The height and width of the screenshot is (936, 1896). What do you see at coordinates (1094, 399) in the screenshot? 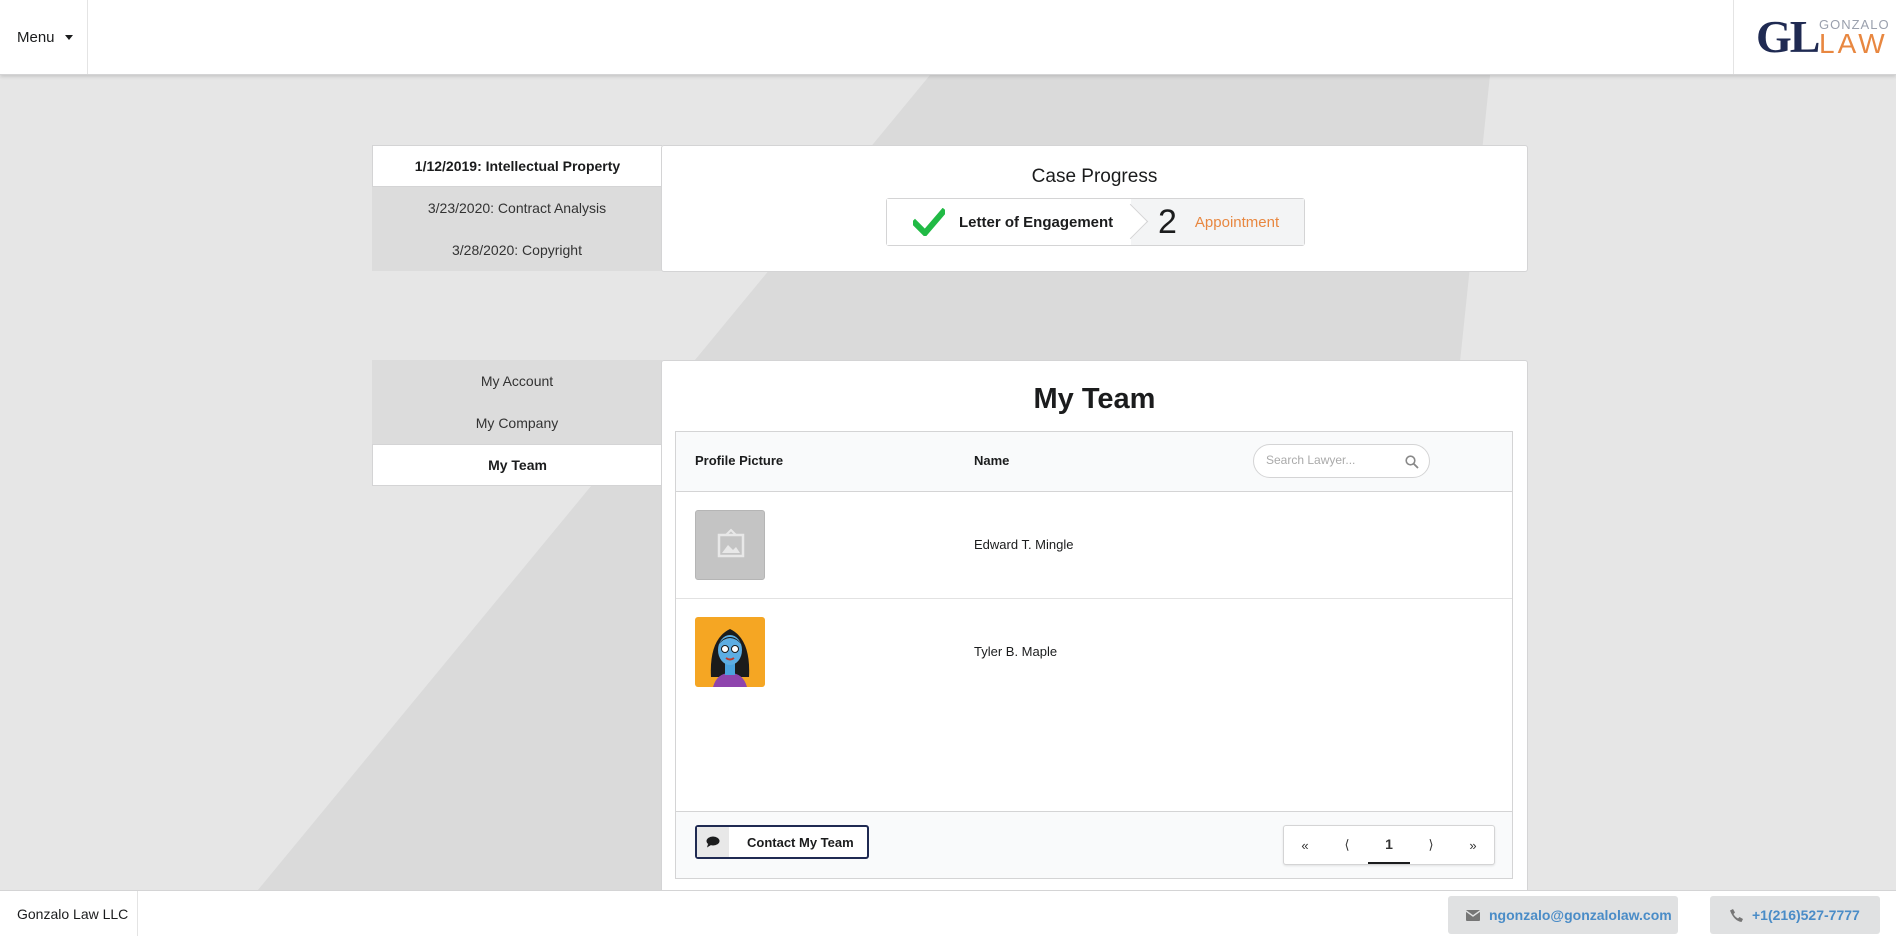
I see `page-title: My Team` at bounding box center [1094, 399].